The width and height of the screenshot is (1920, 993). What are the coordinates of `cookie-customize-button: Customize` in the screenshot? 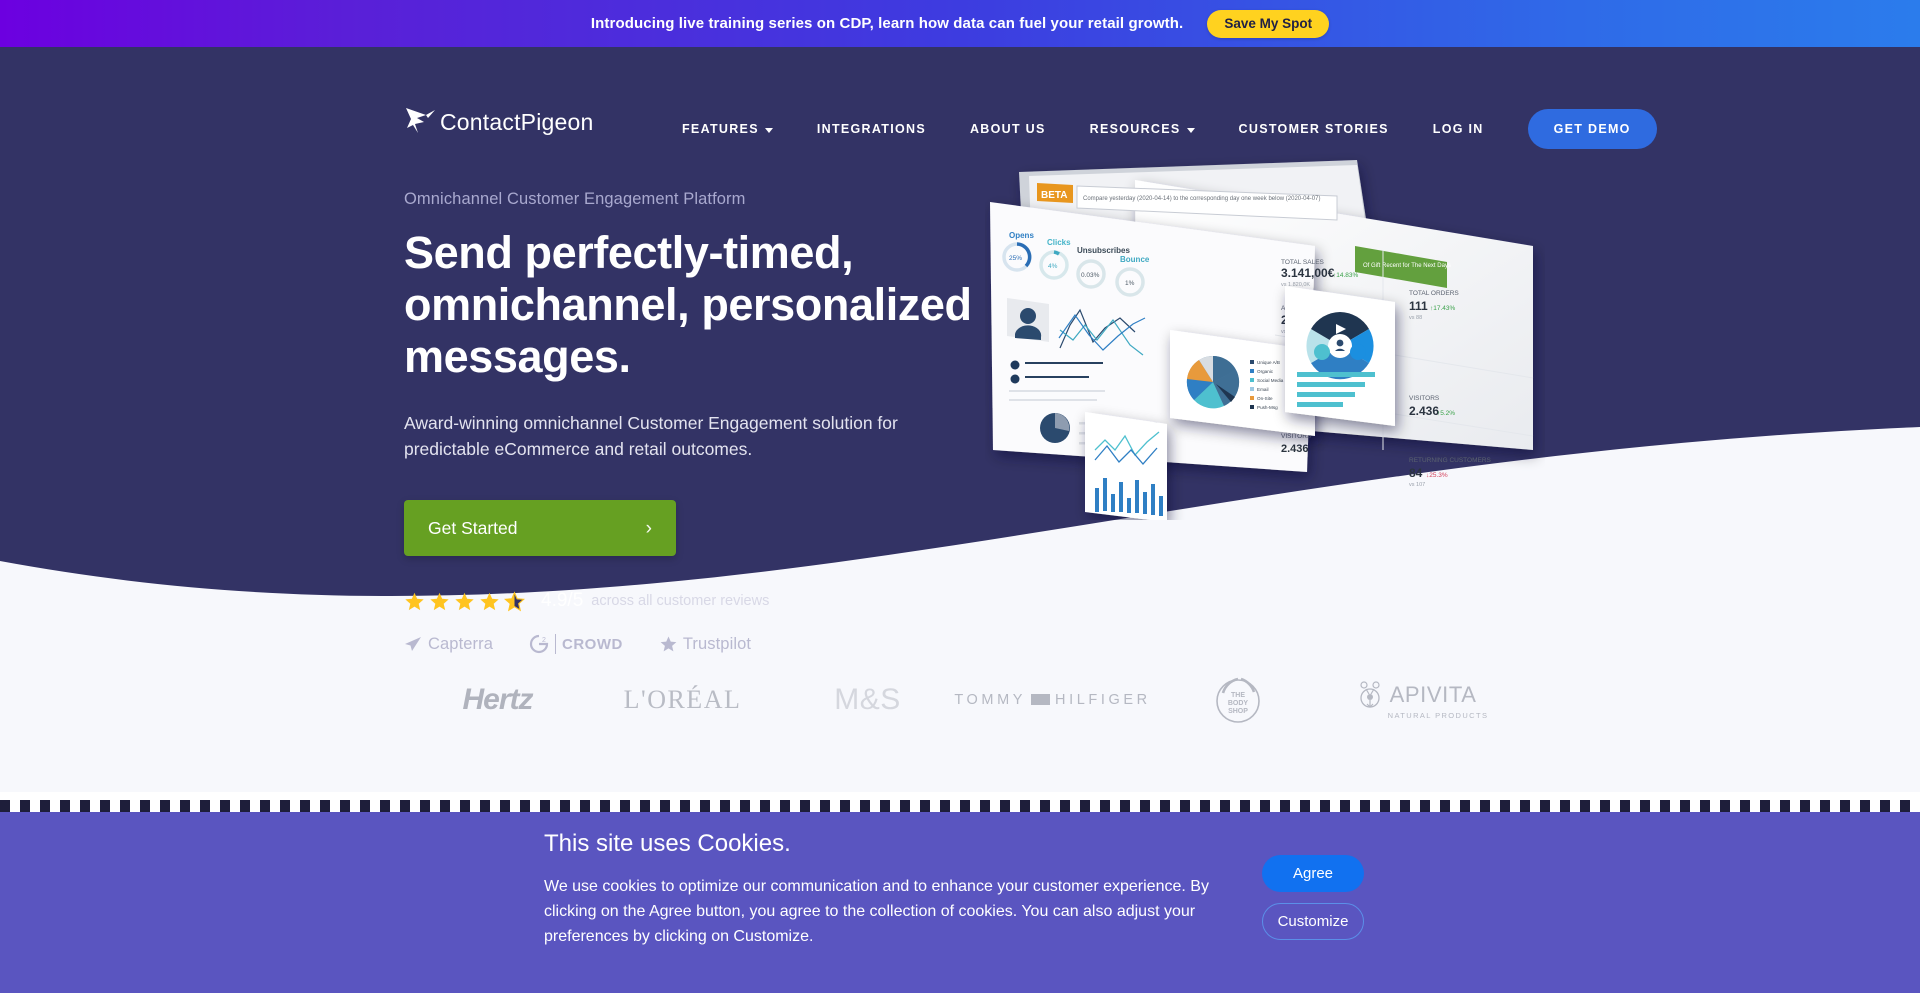 It's located at (1313, 921).